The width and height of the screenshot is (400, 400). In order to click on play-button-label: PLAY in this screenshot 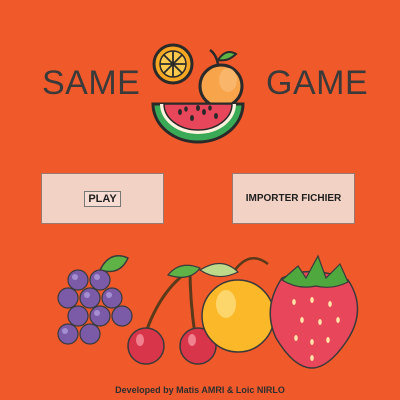, I will do `click(102, 198)`.